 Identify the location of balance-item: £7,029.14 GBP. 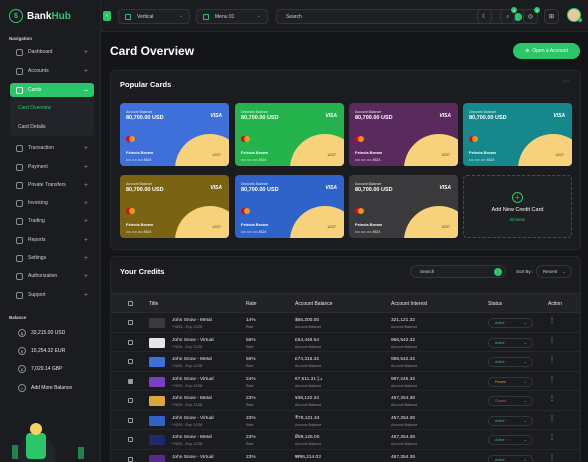
(40, 369).